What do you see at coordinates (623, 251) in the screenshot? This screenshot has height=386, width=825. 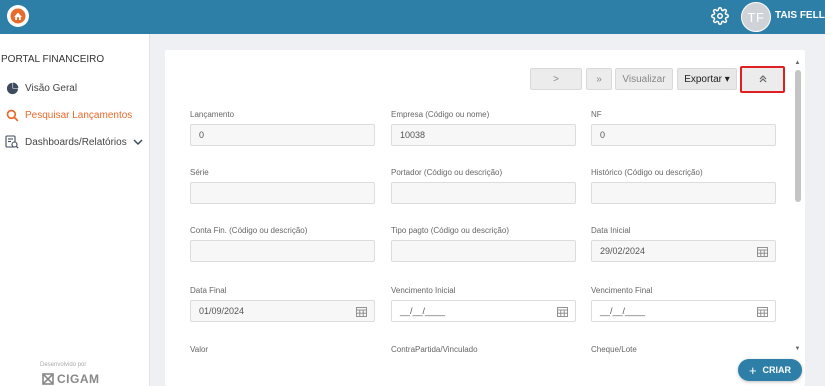 I see `data-inicial-value: 29/02/2024` at bounding box center [623, 251].